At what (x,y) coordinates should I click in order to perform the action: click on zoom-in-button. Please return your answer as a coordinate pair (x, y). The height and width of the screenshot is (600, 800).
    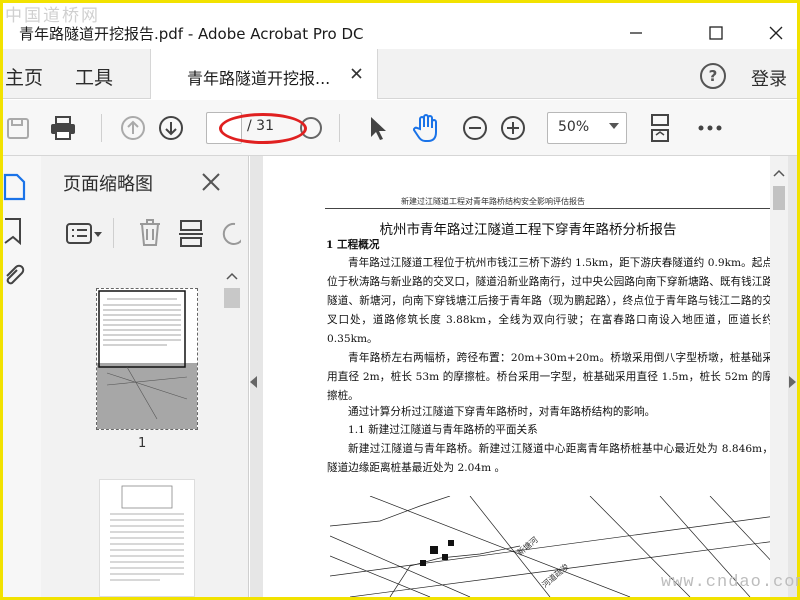
    Looking at the image, I should click on (513, 128).